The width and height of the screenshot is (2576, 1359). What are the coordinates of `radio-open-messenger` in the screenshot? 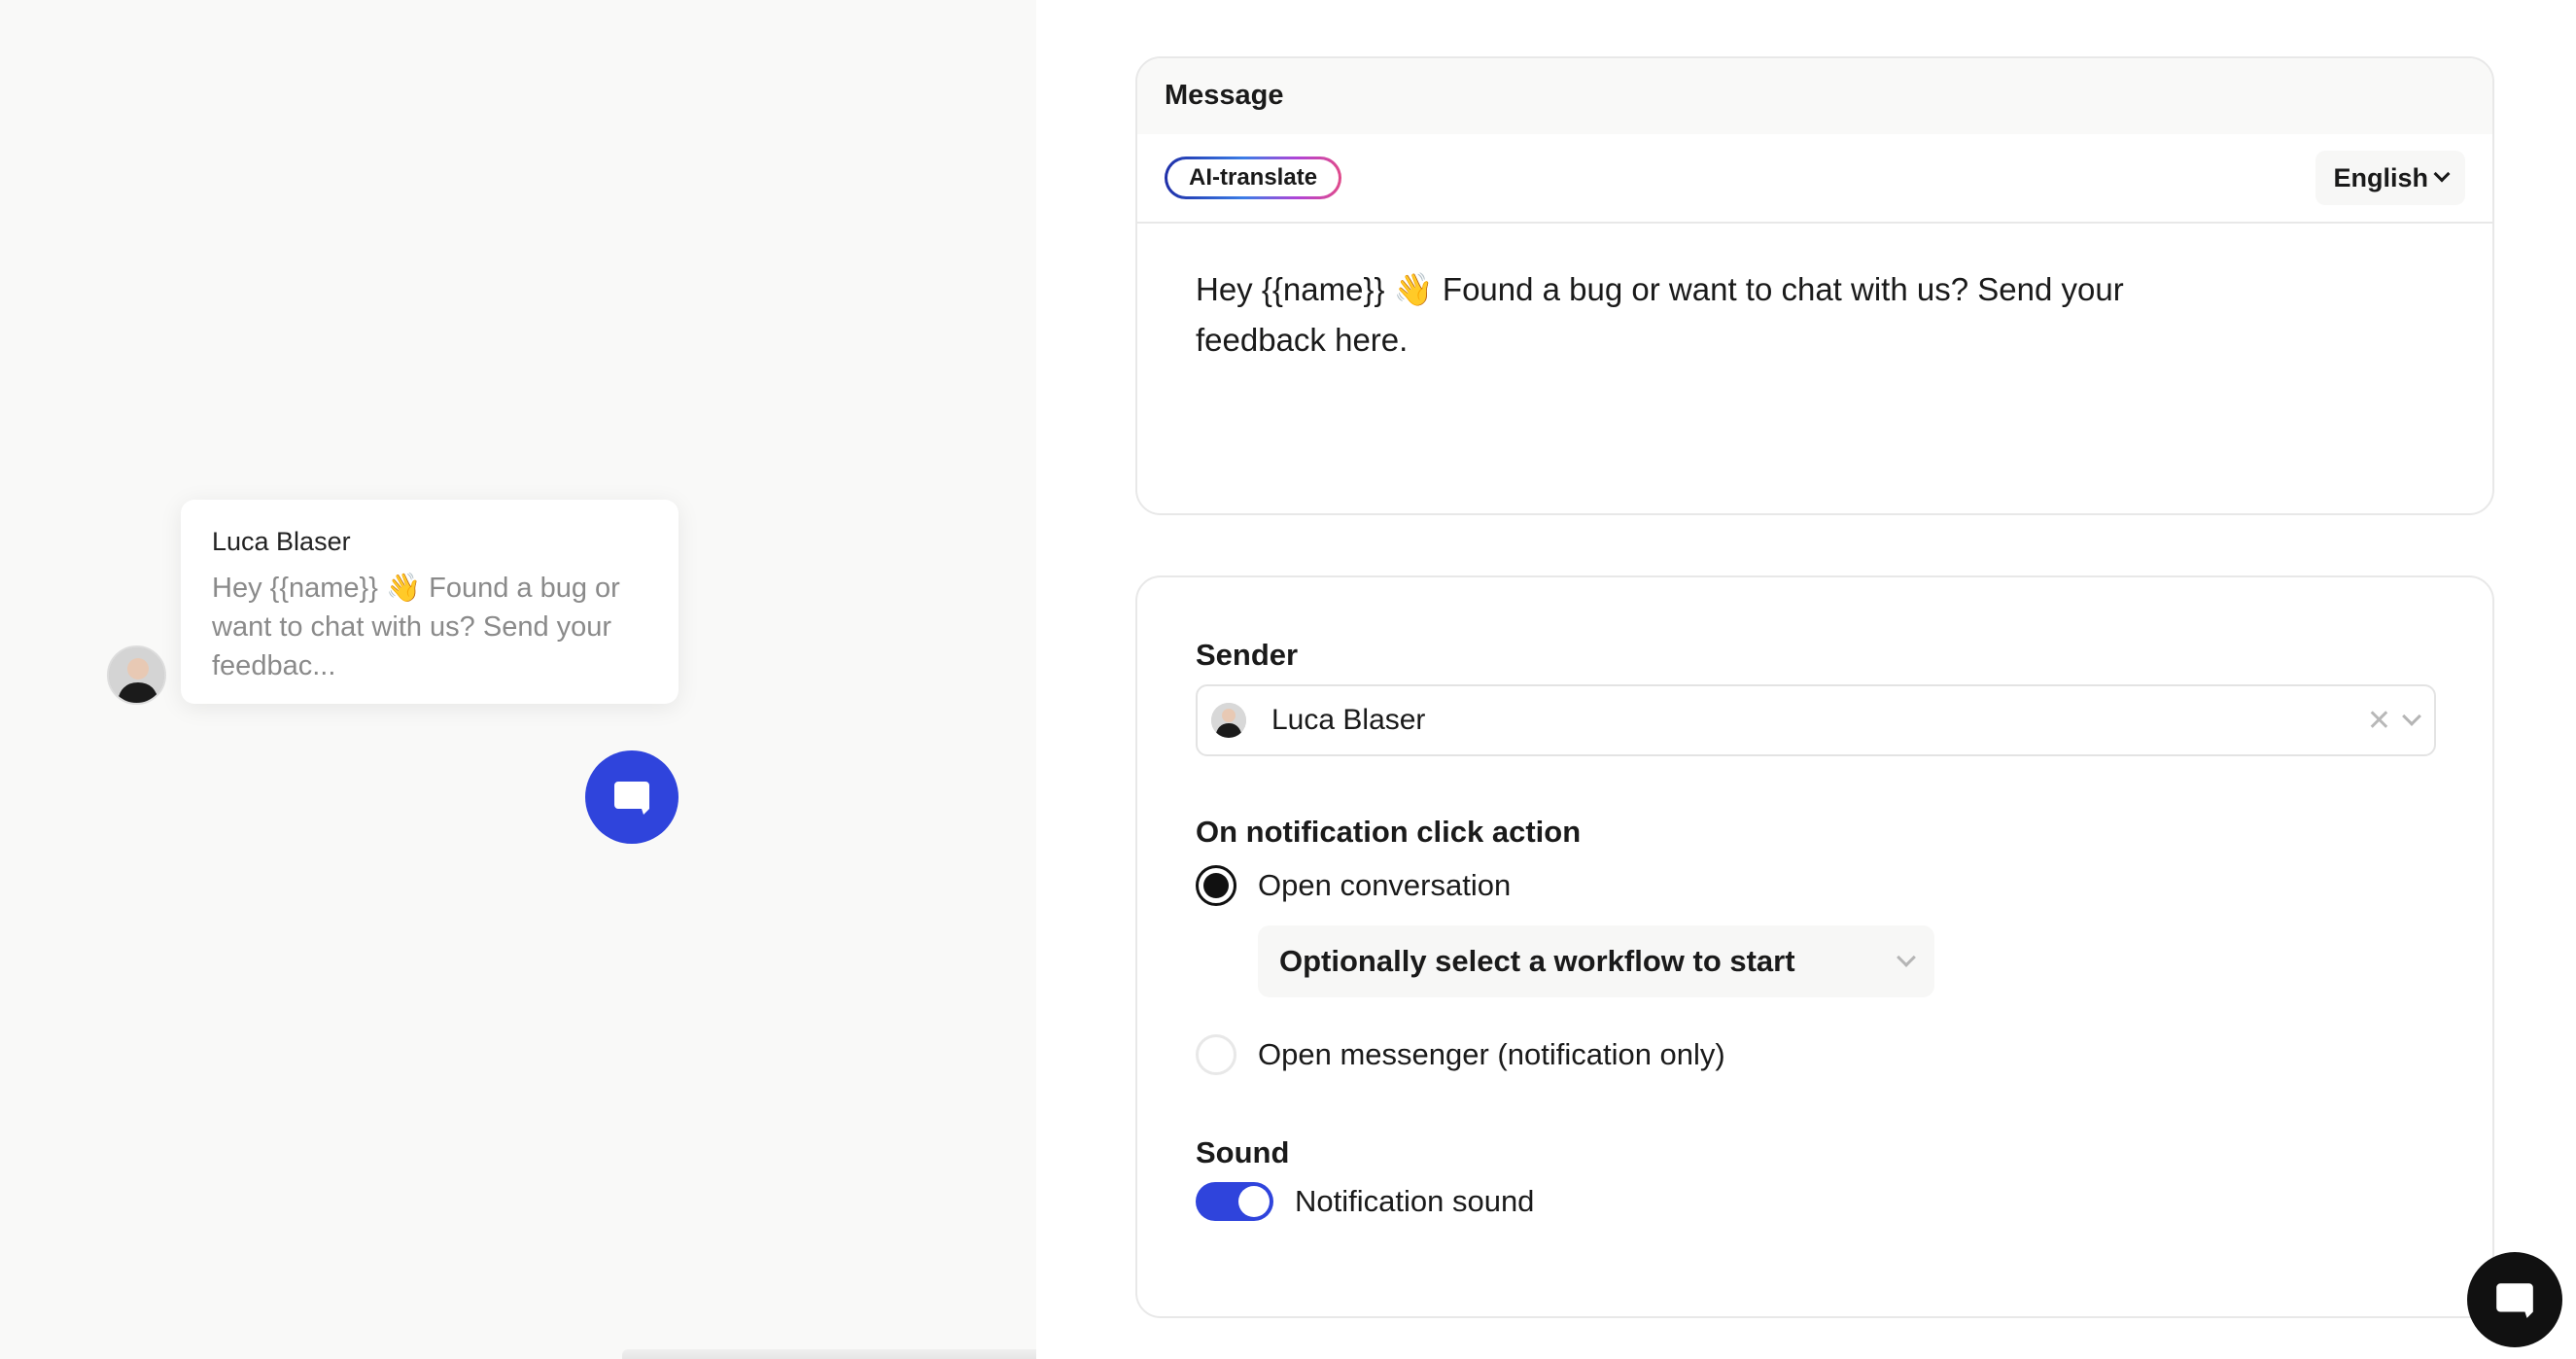 It's located at (1216, 1054).